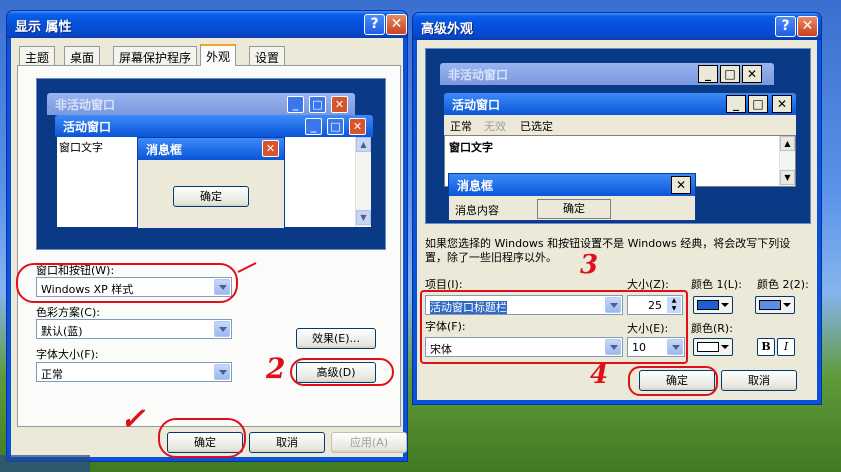  I want to click on annotation-number-3: 3, so click(589, 265).